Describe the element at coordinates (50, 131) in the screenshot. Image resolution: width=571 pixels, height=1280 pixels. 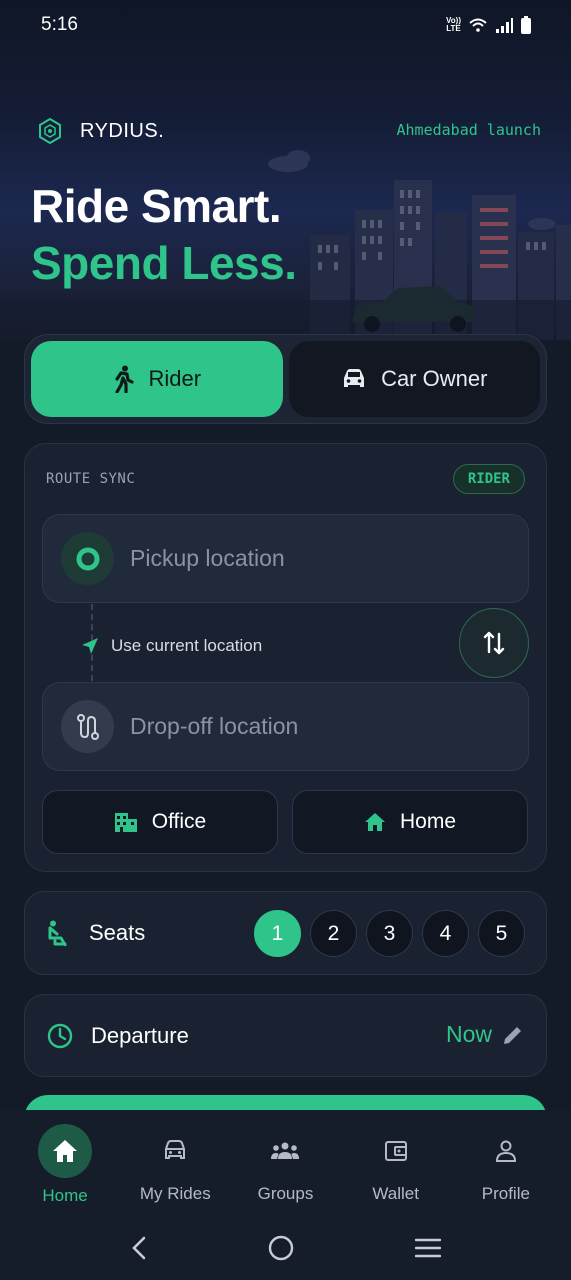
I see `hexagon-logo-icon` at that location.